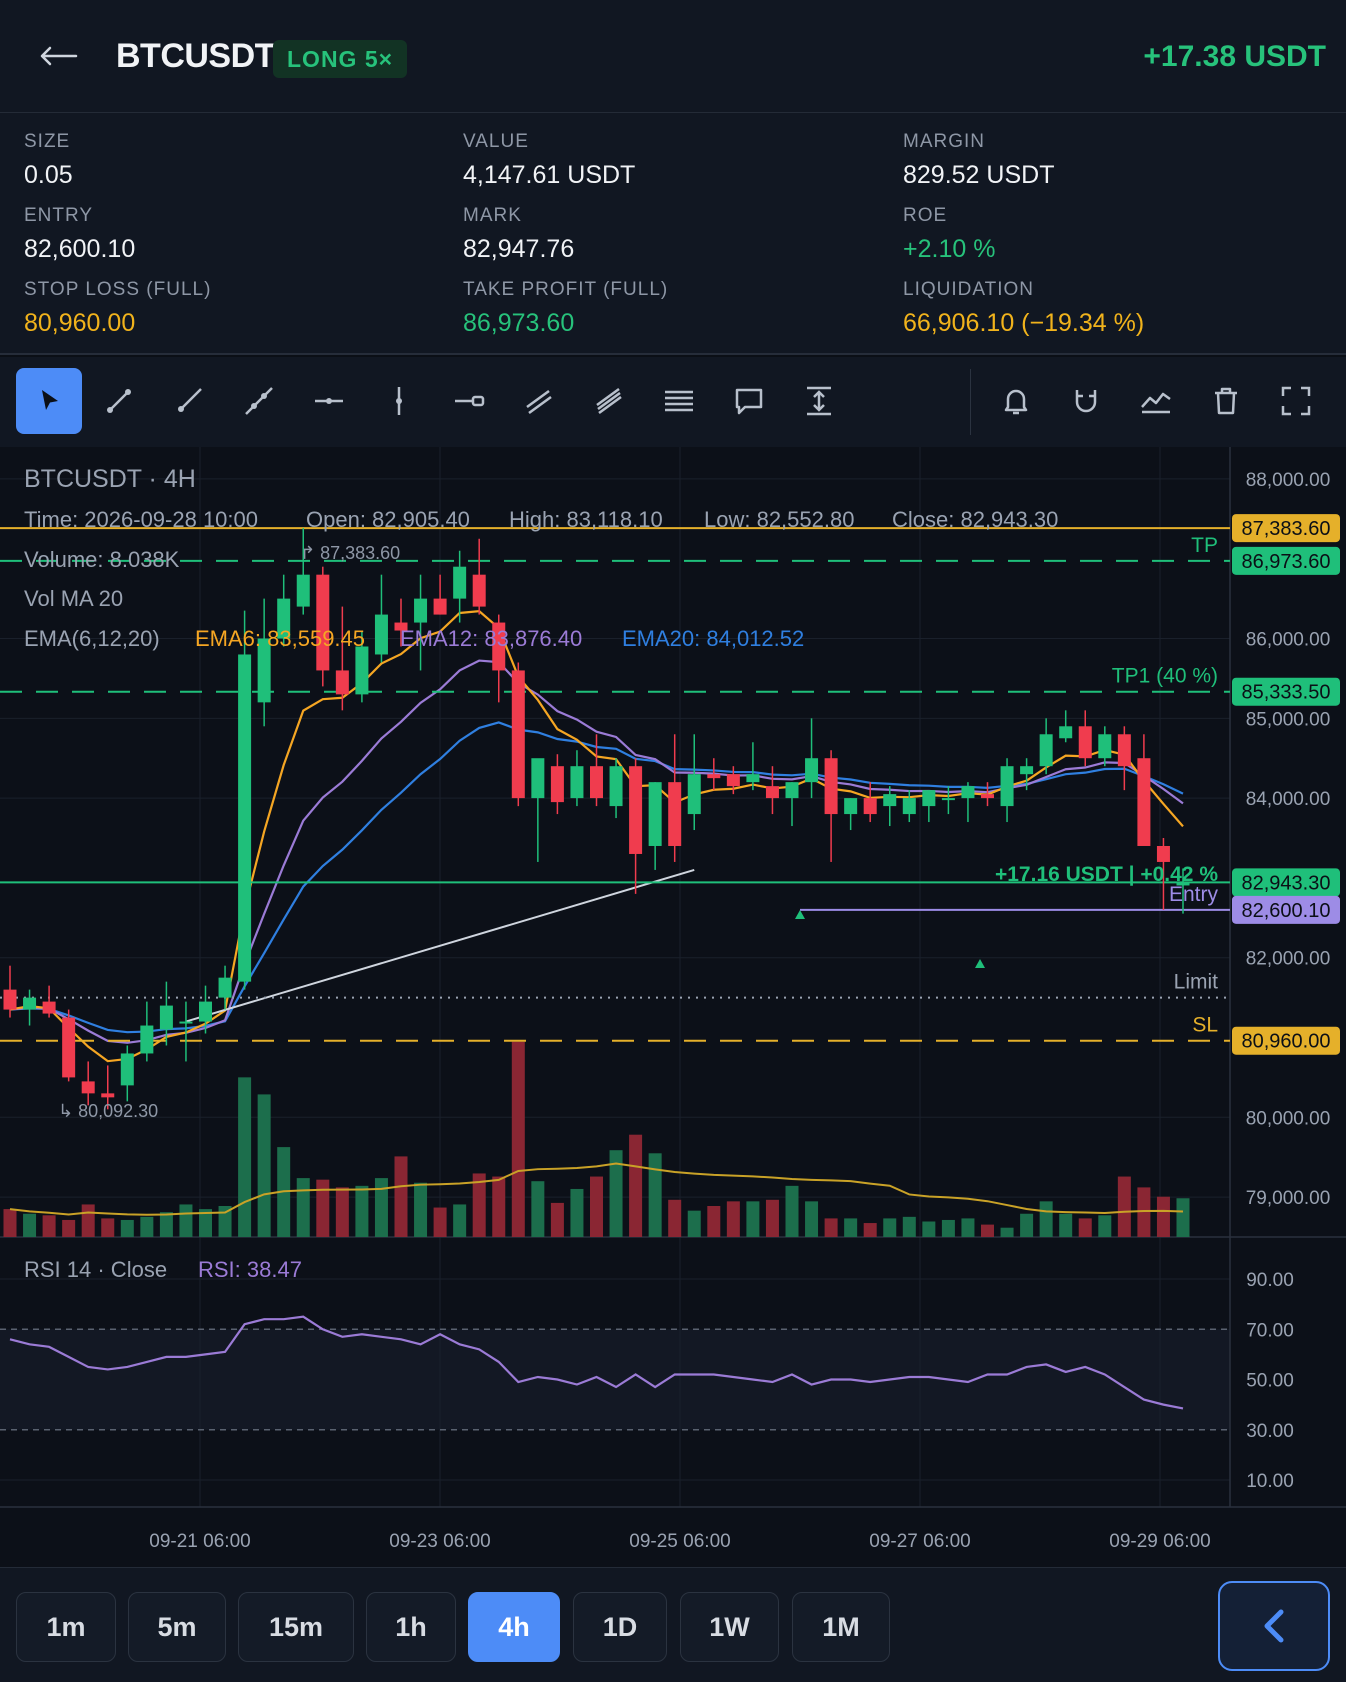  Describe the element at coordinates (199, 1541) in the screenshot. I see `time-axis-tick: 09-21 06:00` at that location.